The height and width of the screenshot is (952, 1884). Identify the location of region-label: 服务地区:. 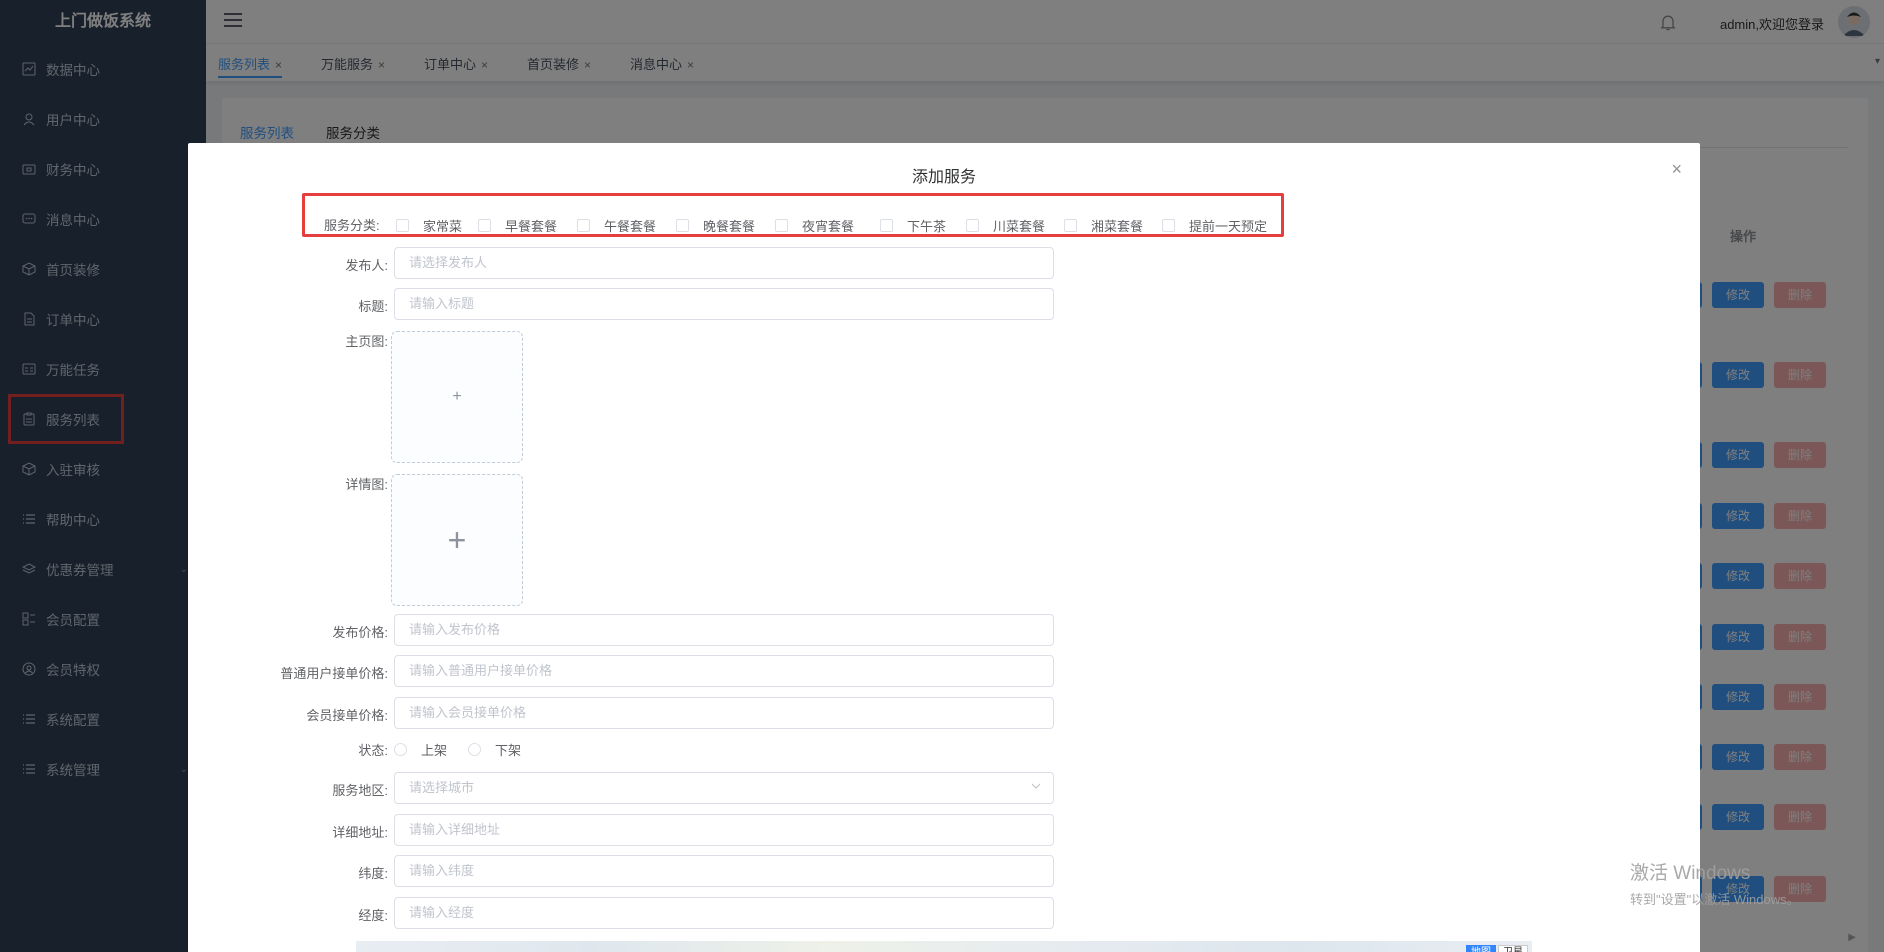
(360, 790).